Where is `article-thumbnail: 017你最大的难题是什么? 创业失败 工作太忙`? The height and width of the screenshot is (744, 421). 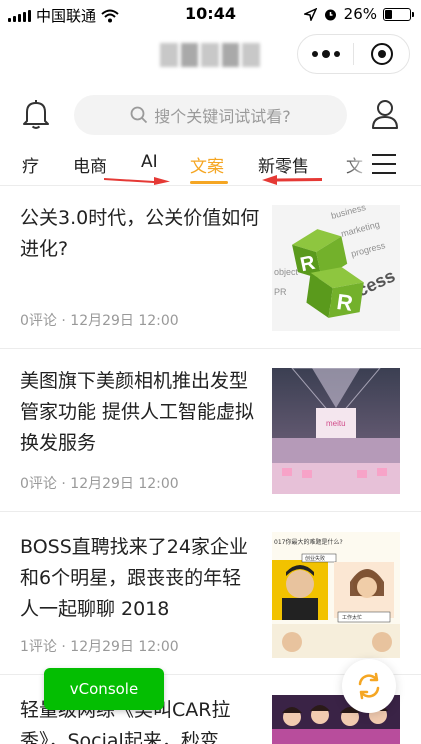
article-thumbnail: 017你最大的难题是什么? 创业失败 工作太忙 is located at coordinates (336, 595).